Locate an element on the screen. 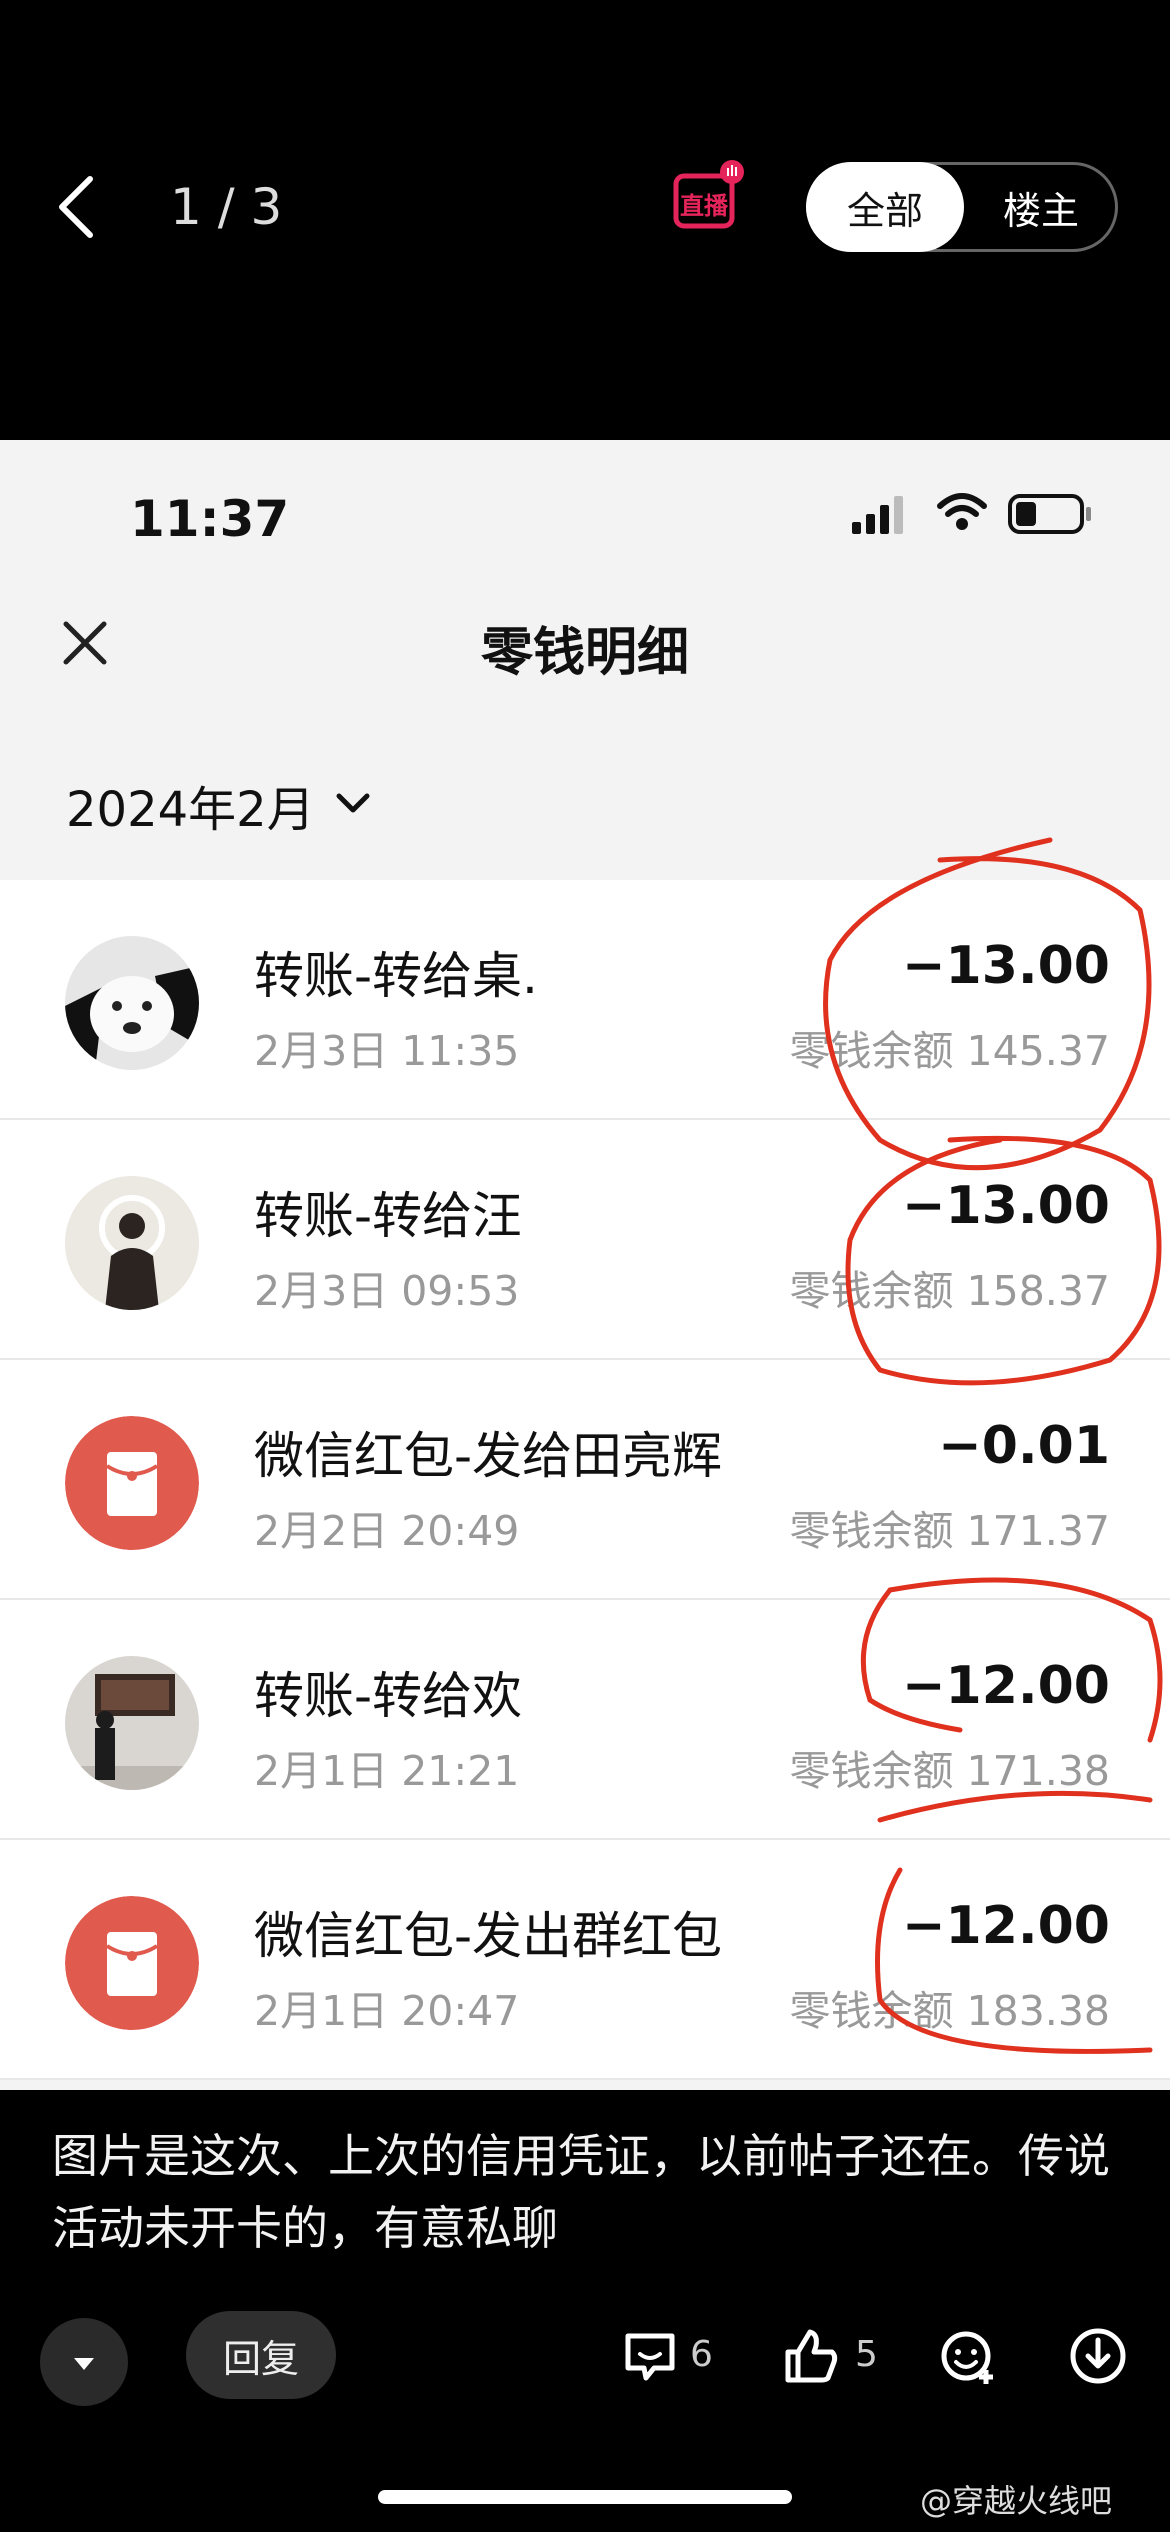  image-counter: 1 / 3 is located at coordinates (226, 207).